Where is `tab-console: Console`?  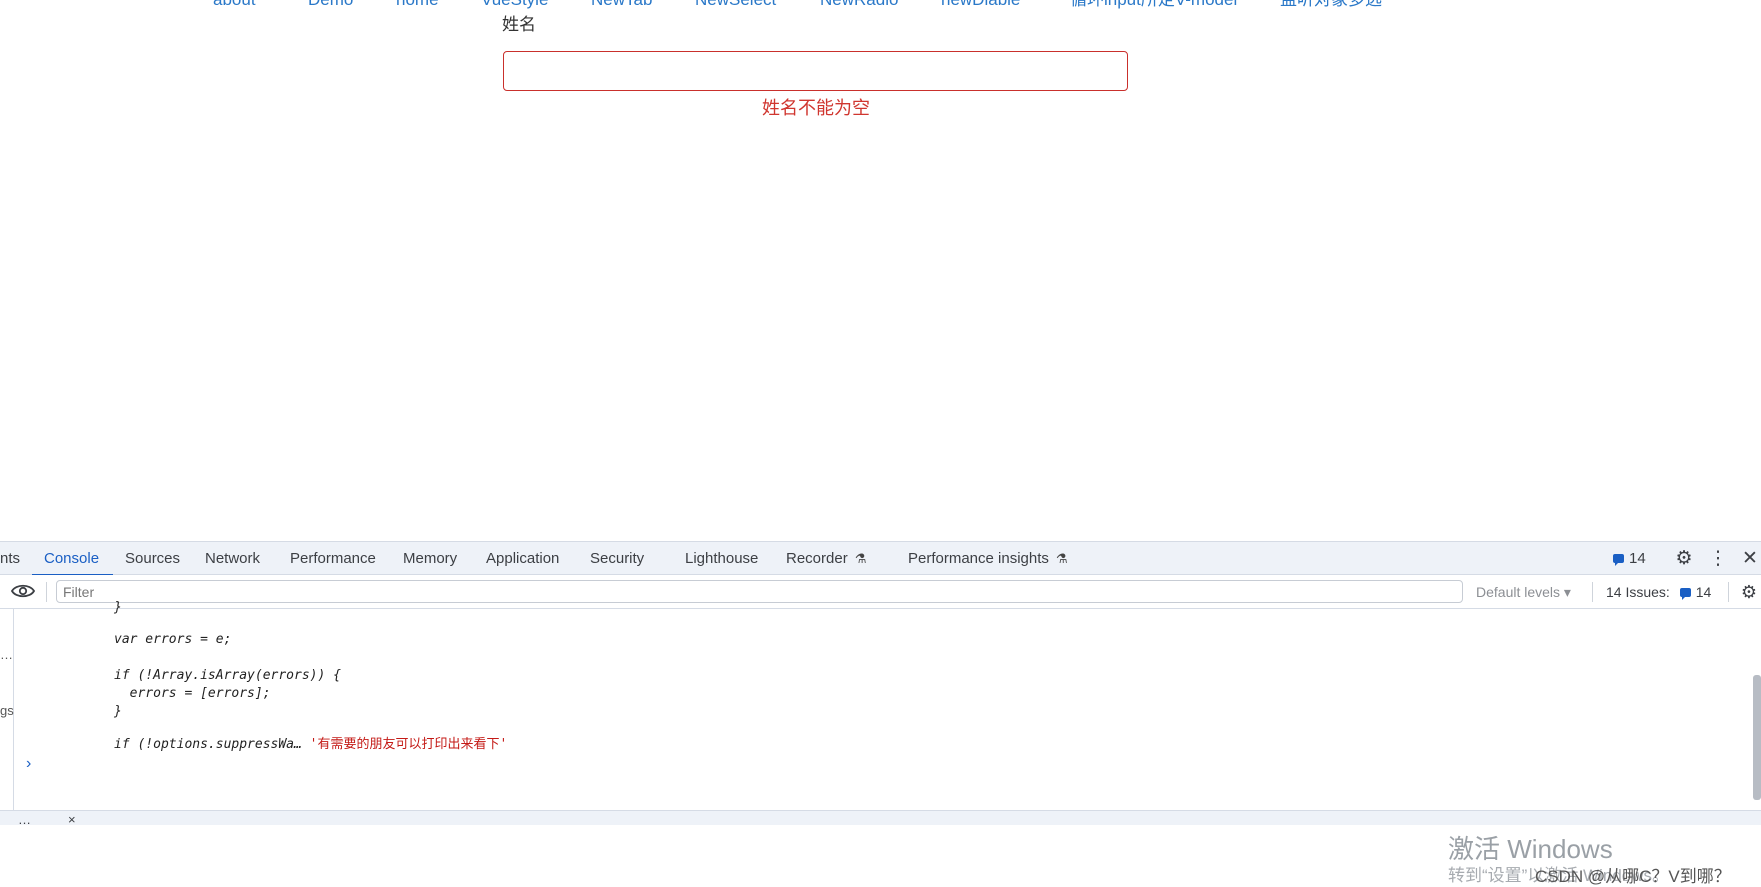
tab-console: Console is located at coordinates (72, 559).